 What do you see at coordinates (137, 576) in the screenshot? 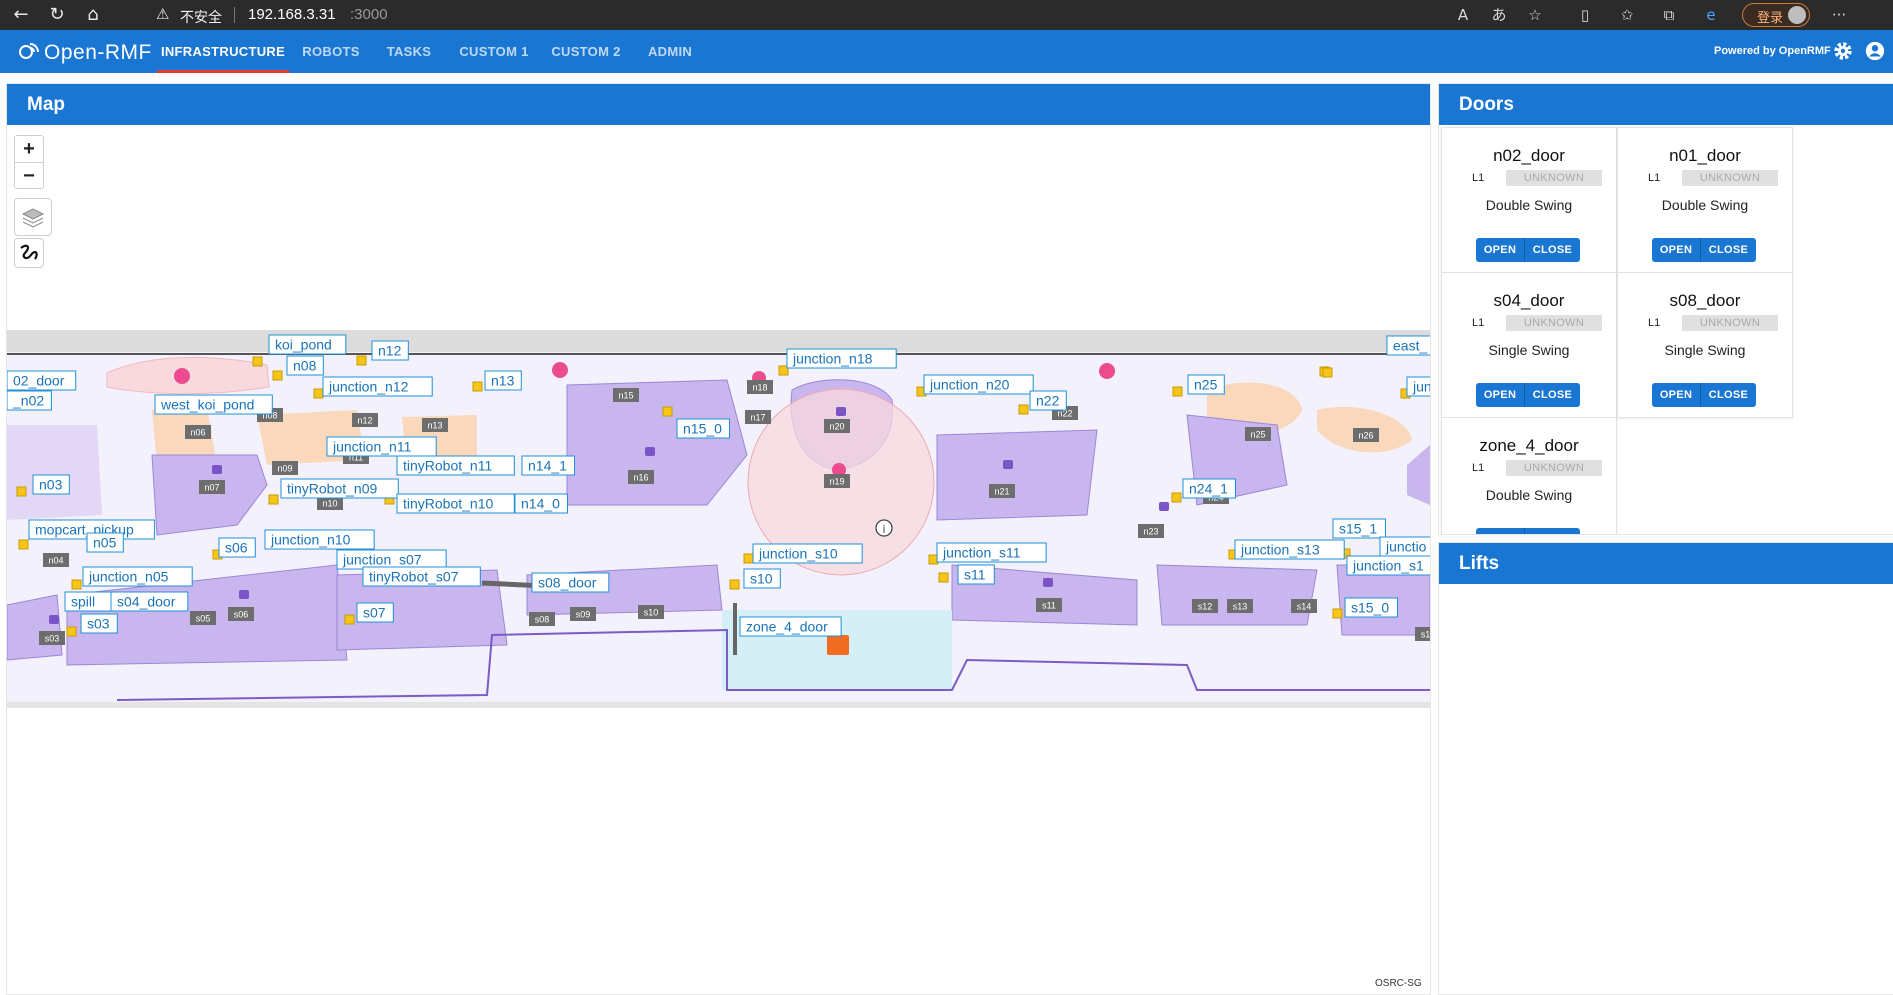
I see `map-label: junction_n05` at bounding box center [137, 576].